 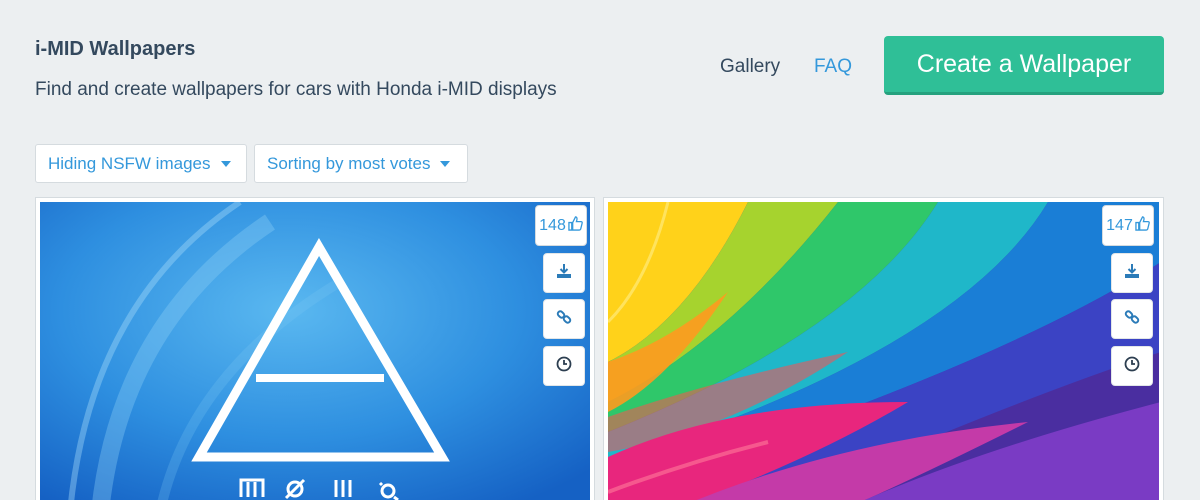 I want to click on create-wallpaper-button: Create a Wallpaper, so click(x=1024, y=65).